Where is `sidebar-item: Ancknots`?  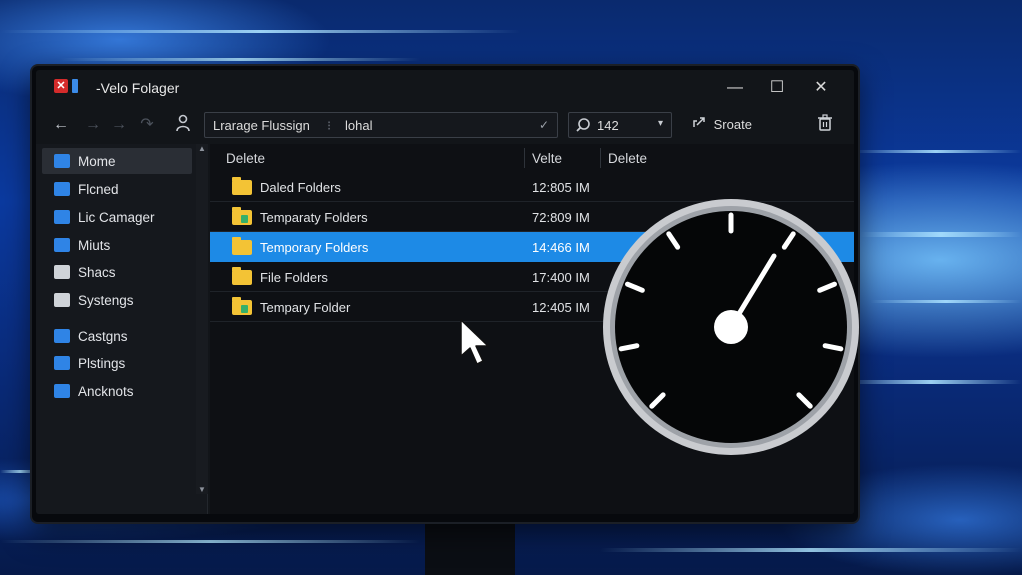 sidebar-item: Ancknots is located at coordinates (117, 391).